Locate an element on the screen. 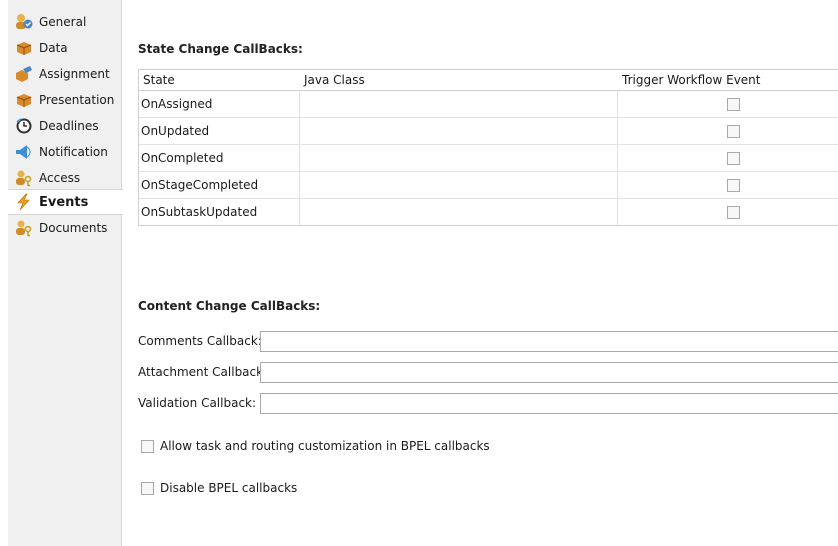  sidebar-item-events: Events is located at coordinates (65, 202).